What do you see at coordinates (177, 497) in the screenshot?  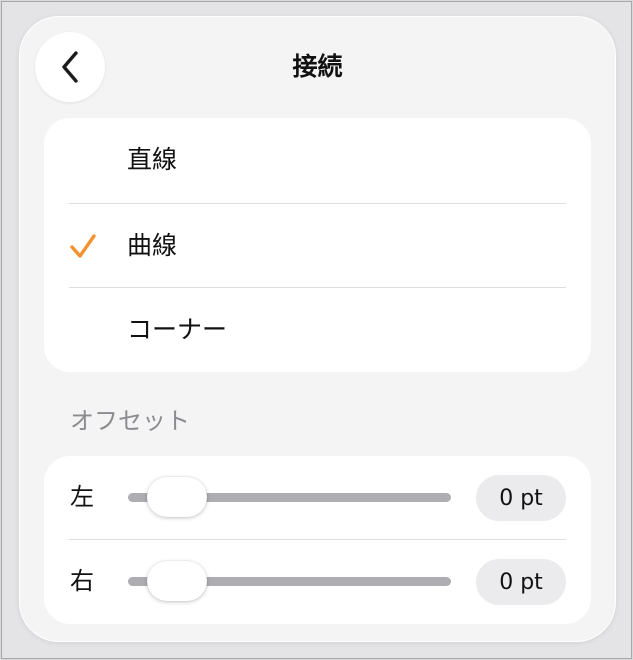 I see `offset-slider-left-thumb` at bounding box center [177, 497].